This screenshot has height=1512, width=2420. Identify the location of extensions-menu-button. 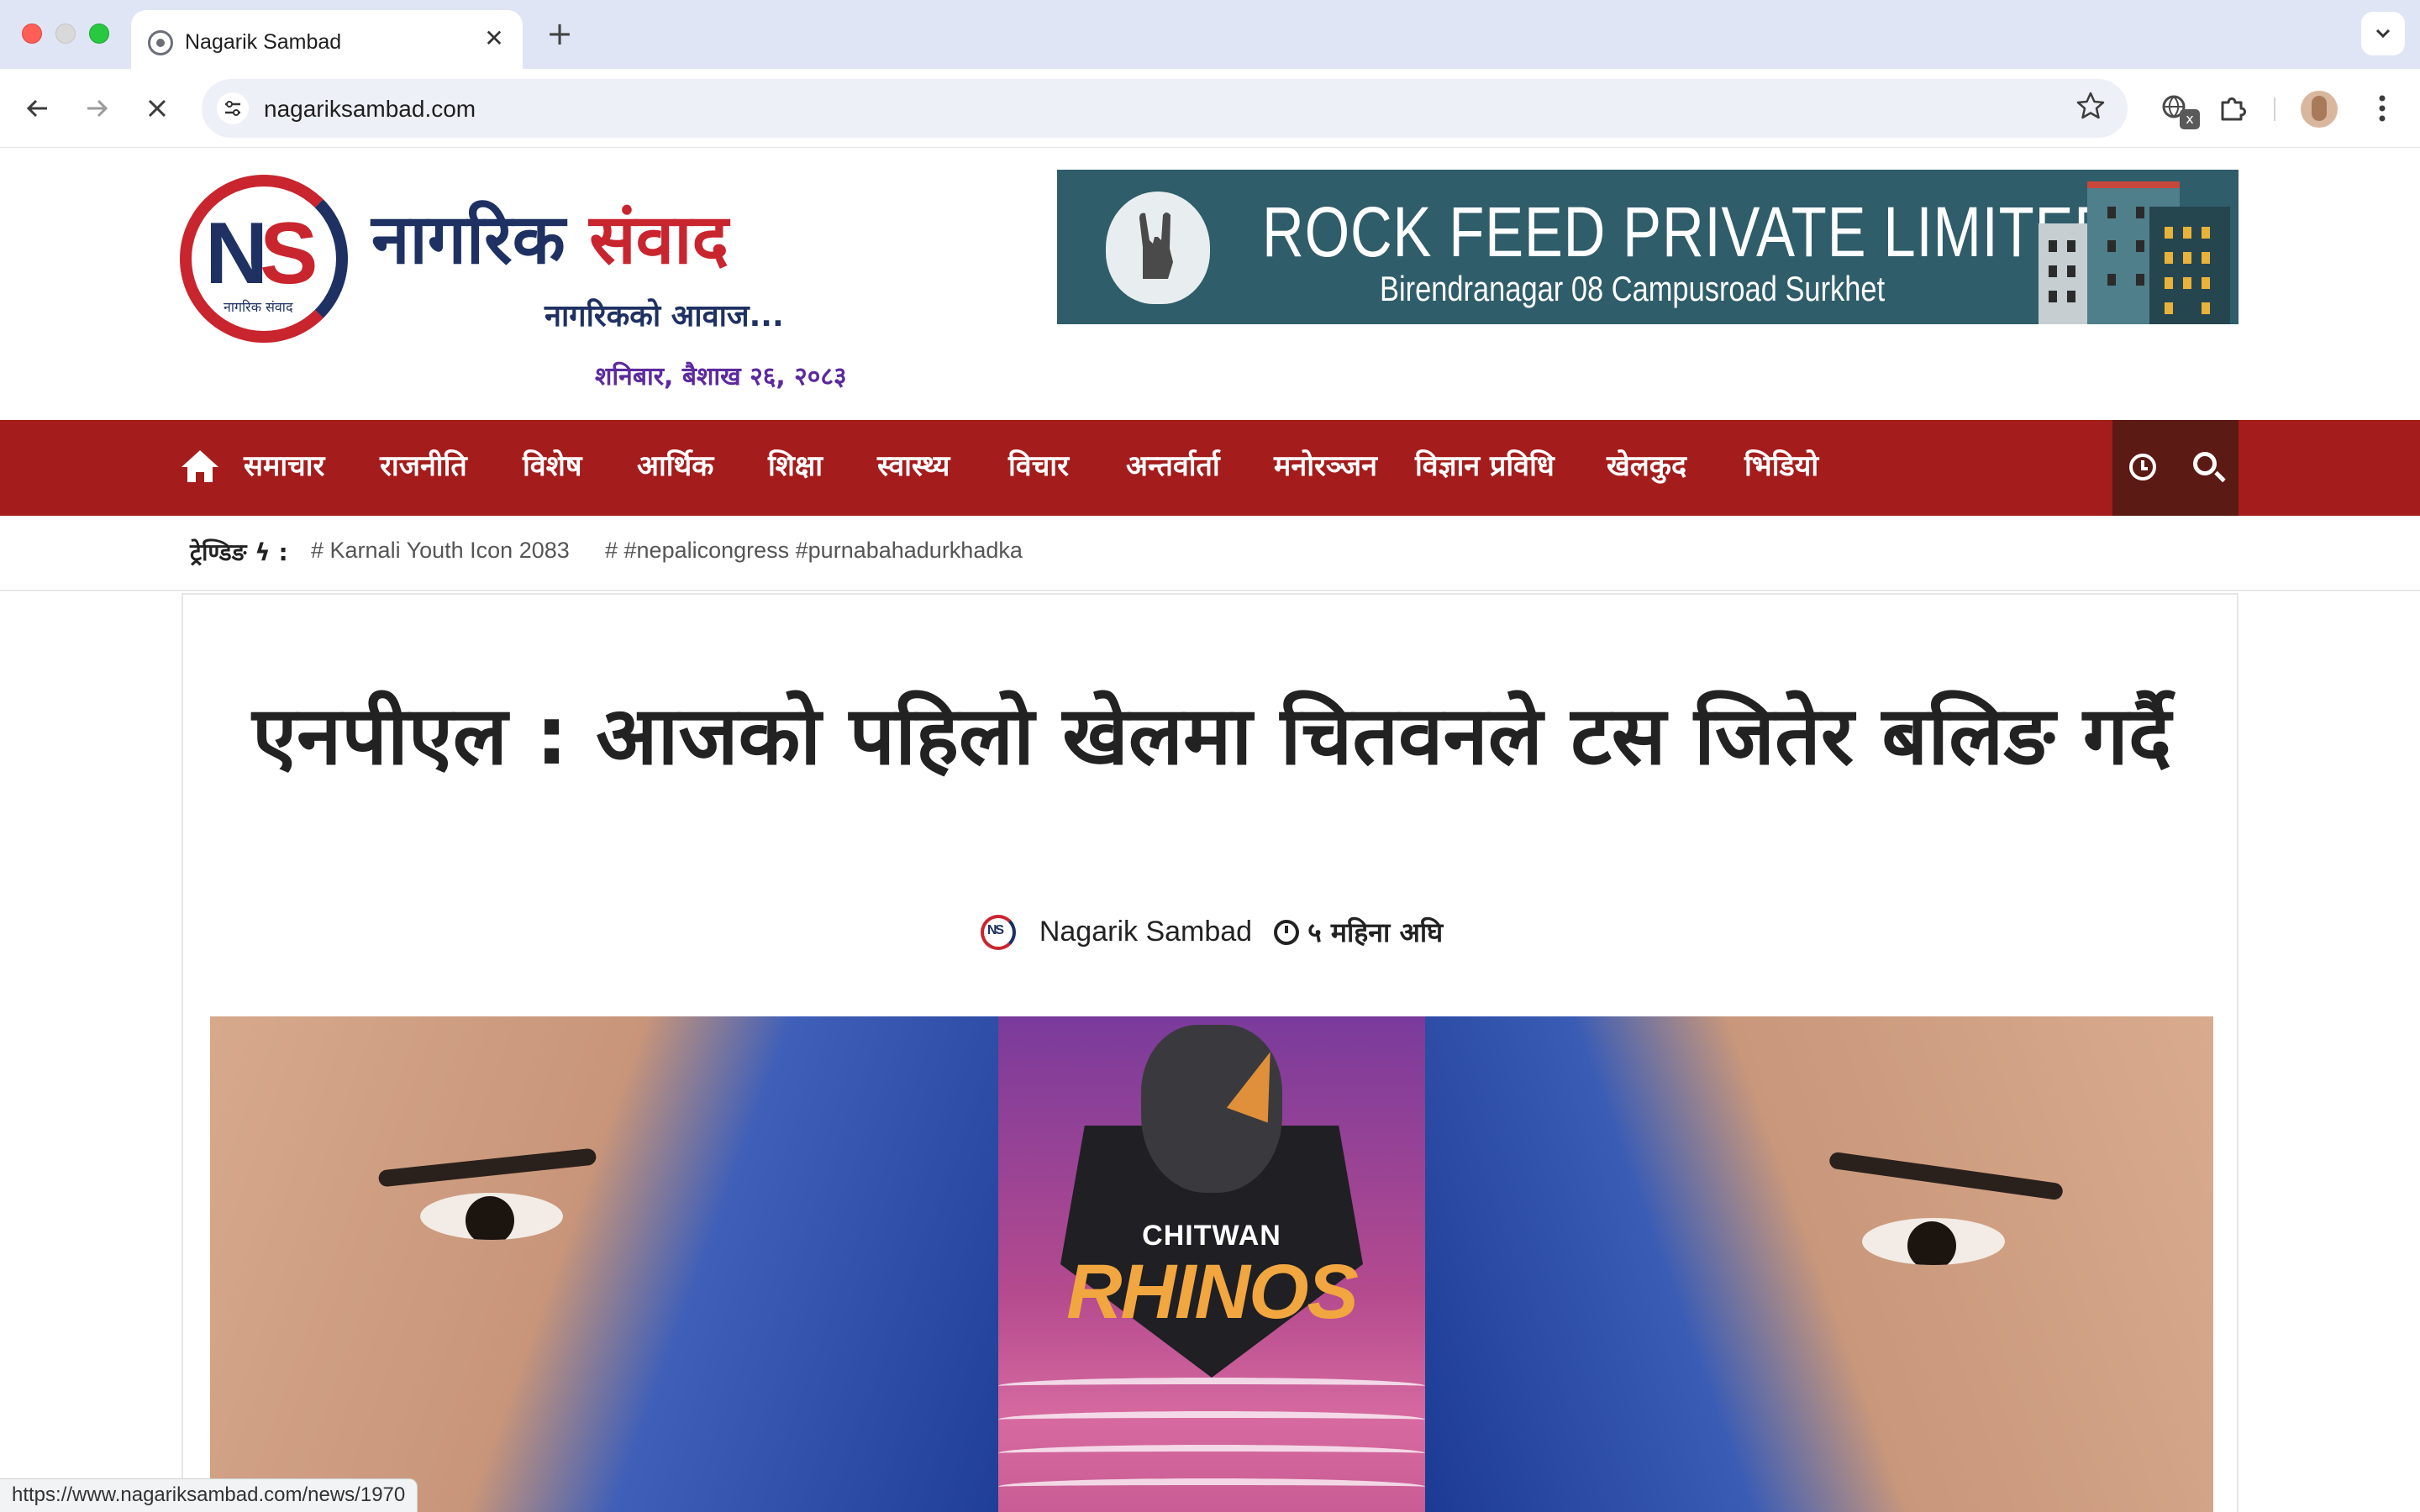
(2232, 108).